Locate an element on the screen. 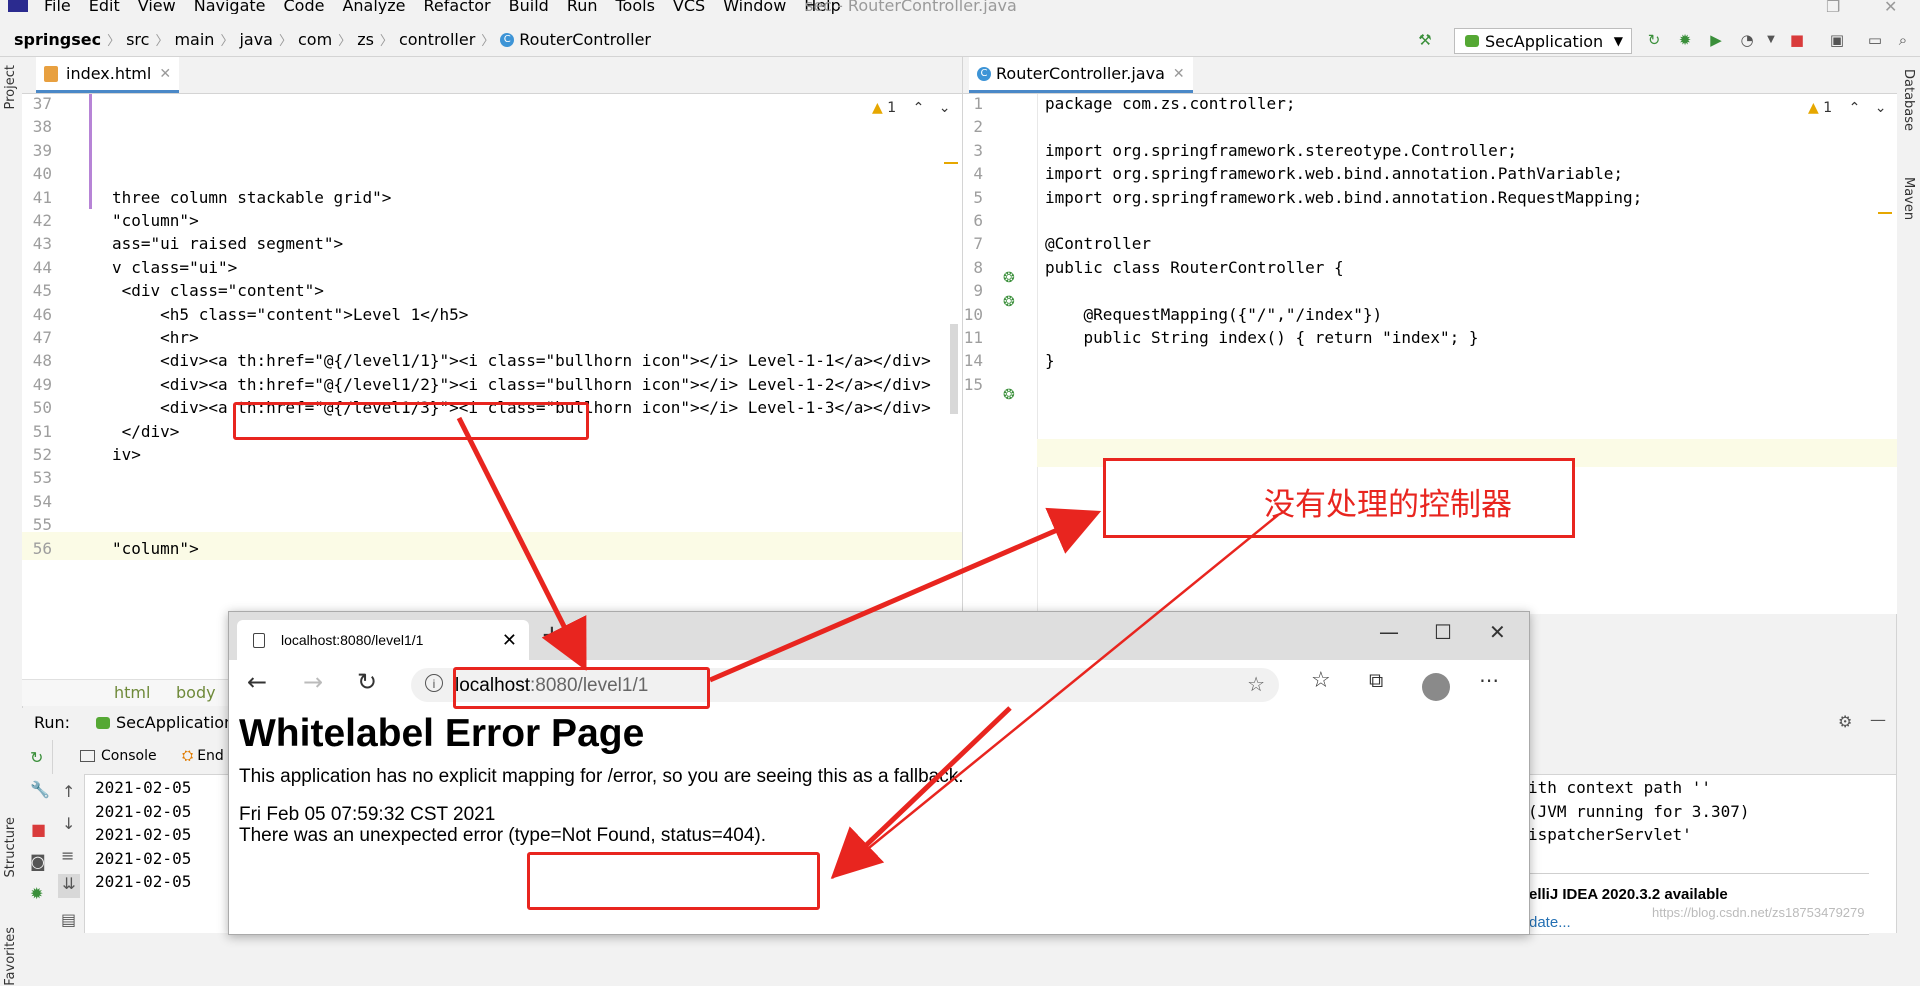 The height and width of the screenshot is (986, 1920). favorites-icon: ☆ is located at coordinates (1321, 680).